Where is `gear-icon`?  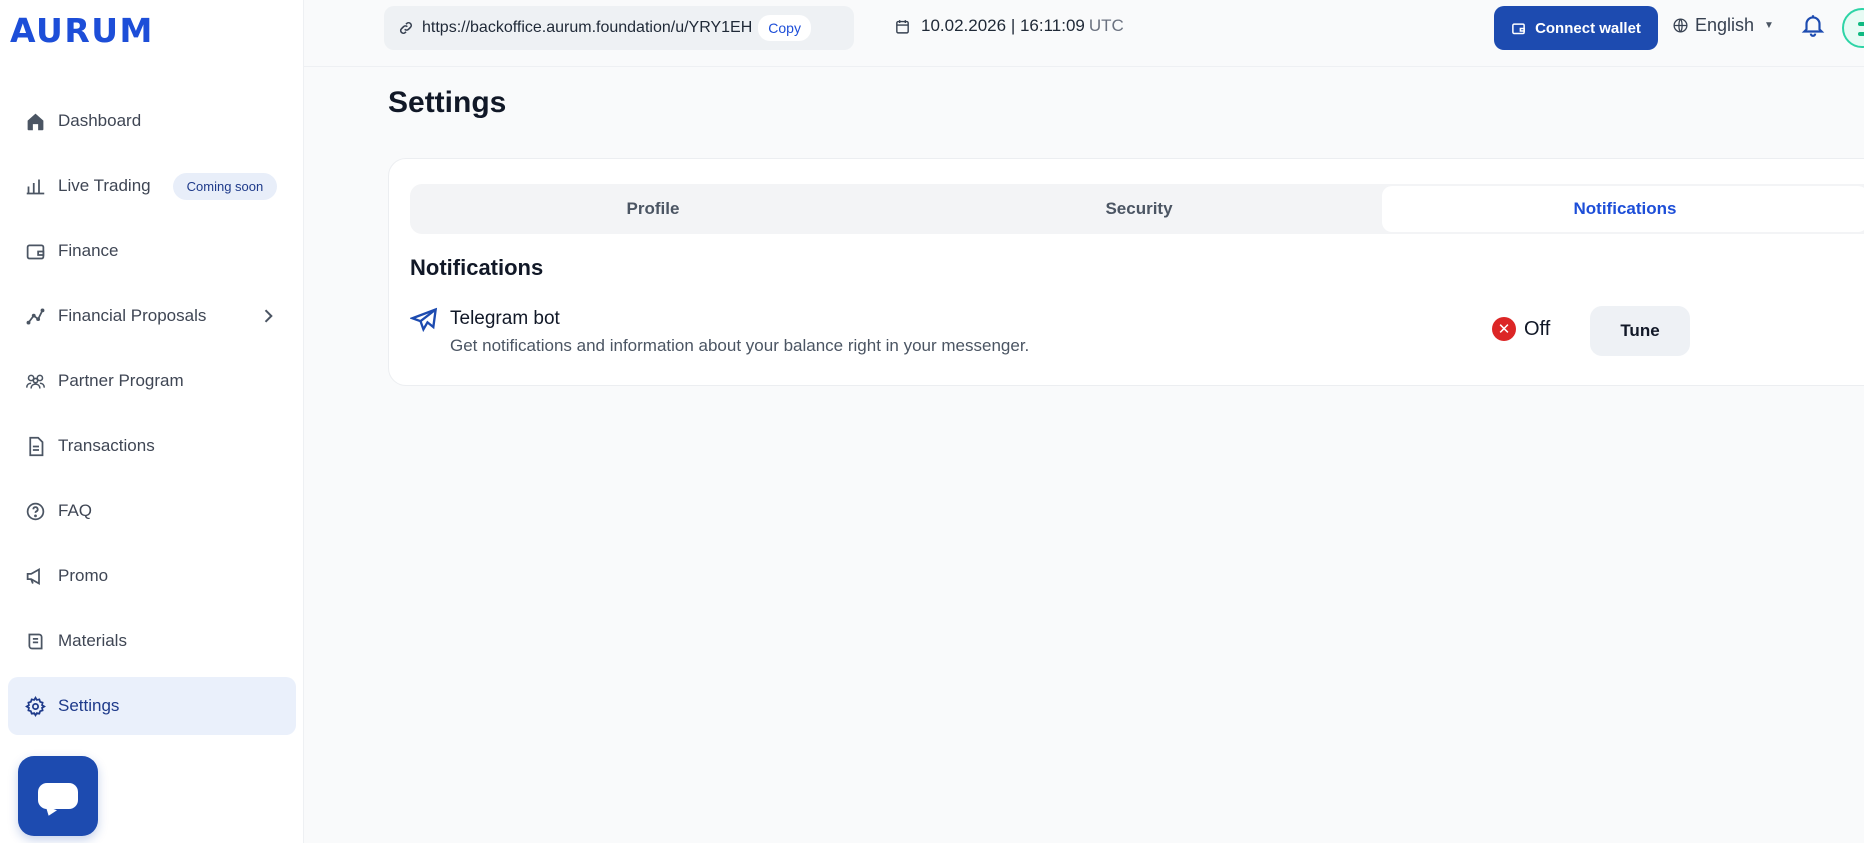
gear-icon is located at coordinates (35, 706).